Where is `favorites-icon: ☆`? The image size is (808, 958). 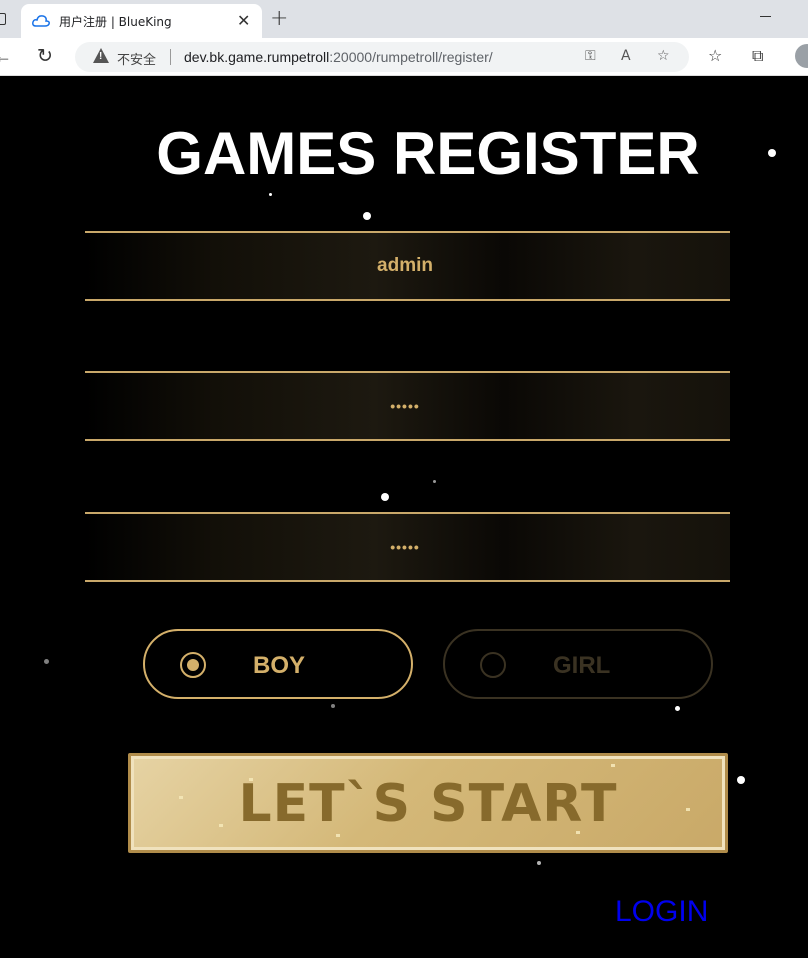
favorites-icon: ☆ is located at coordinates (715, 55).